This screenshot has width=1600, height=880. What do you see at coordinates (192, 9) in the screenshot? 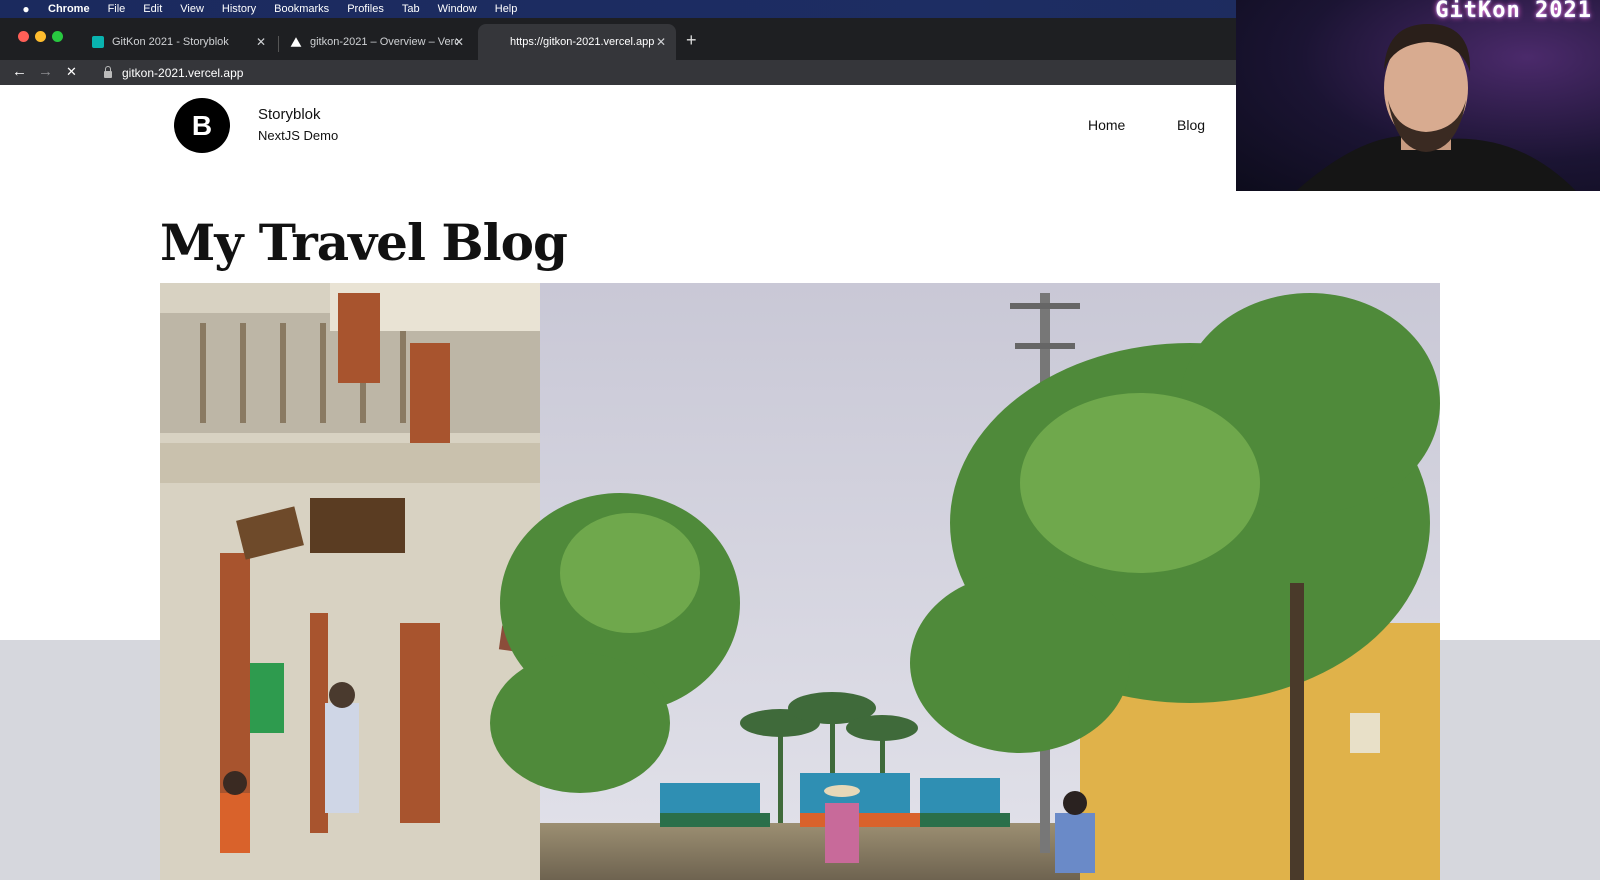
I see `menu-view: View` at bounding box center [192, 9].